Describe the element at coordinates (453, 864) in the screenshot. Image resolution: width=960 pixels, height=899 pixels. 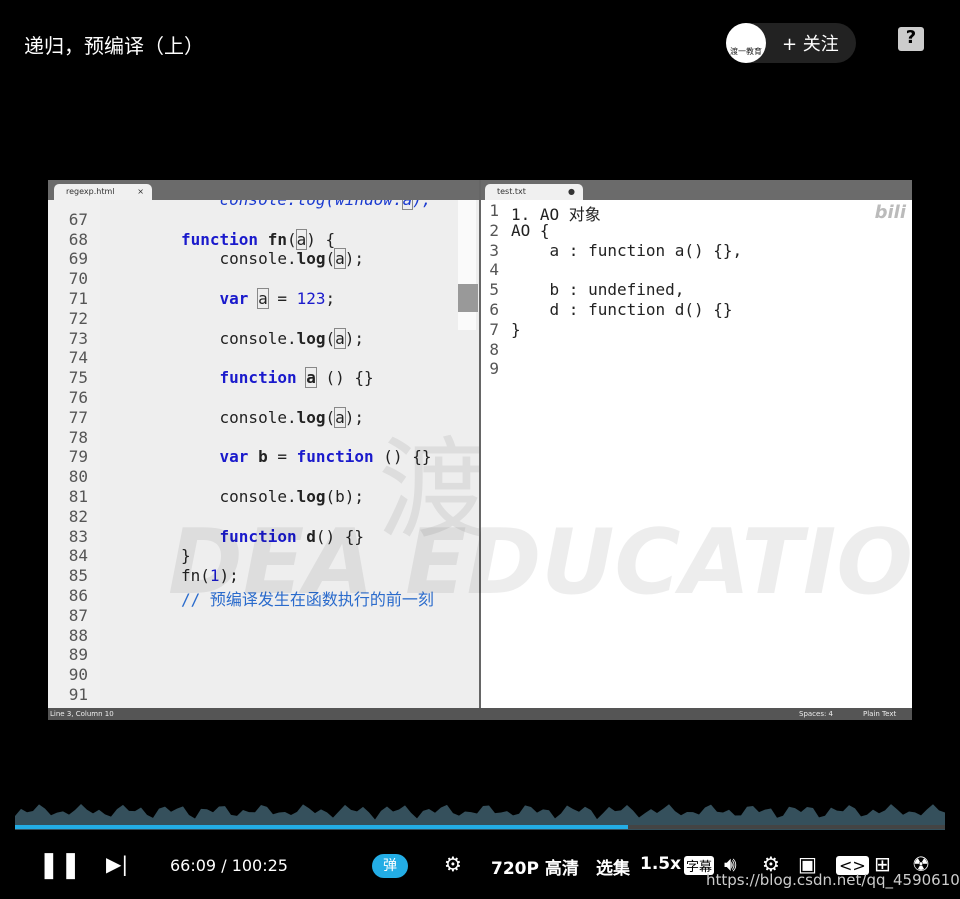
I see `danmaku-settings-icon: ⚙` at that location.